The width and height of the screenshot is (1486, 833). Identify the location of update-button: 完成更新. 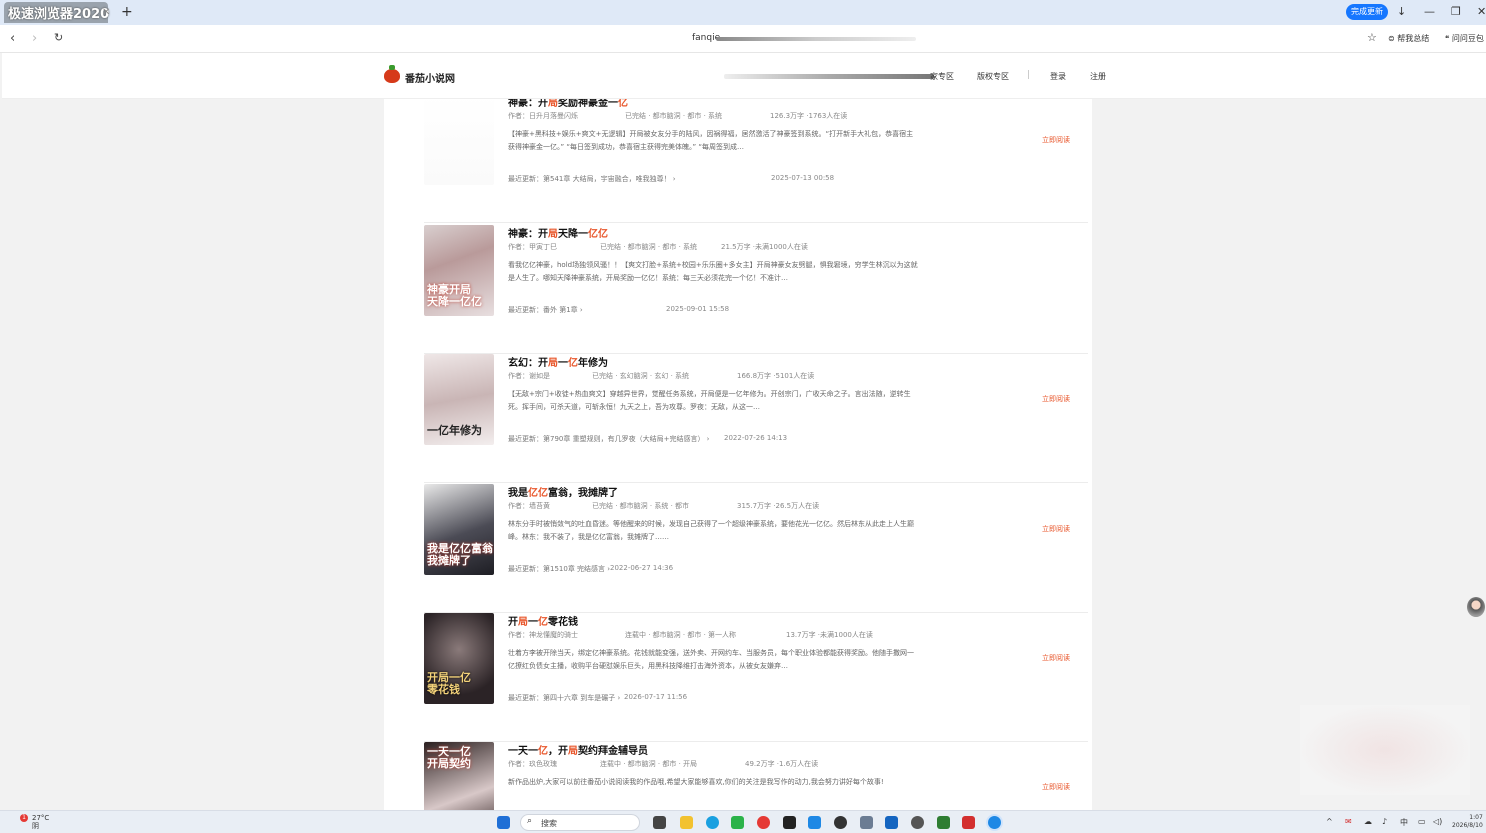
(1367, 12).